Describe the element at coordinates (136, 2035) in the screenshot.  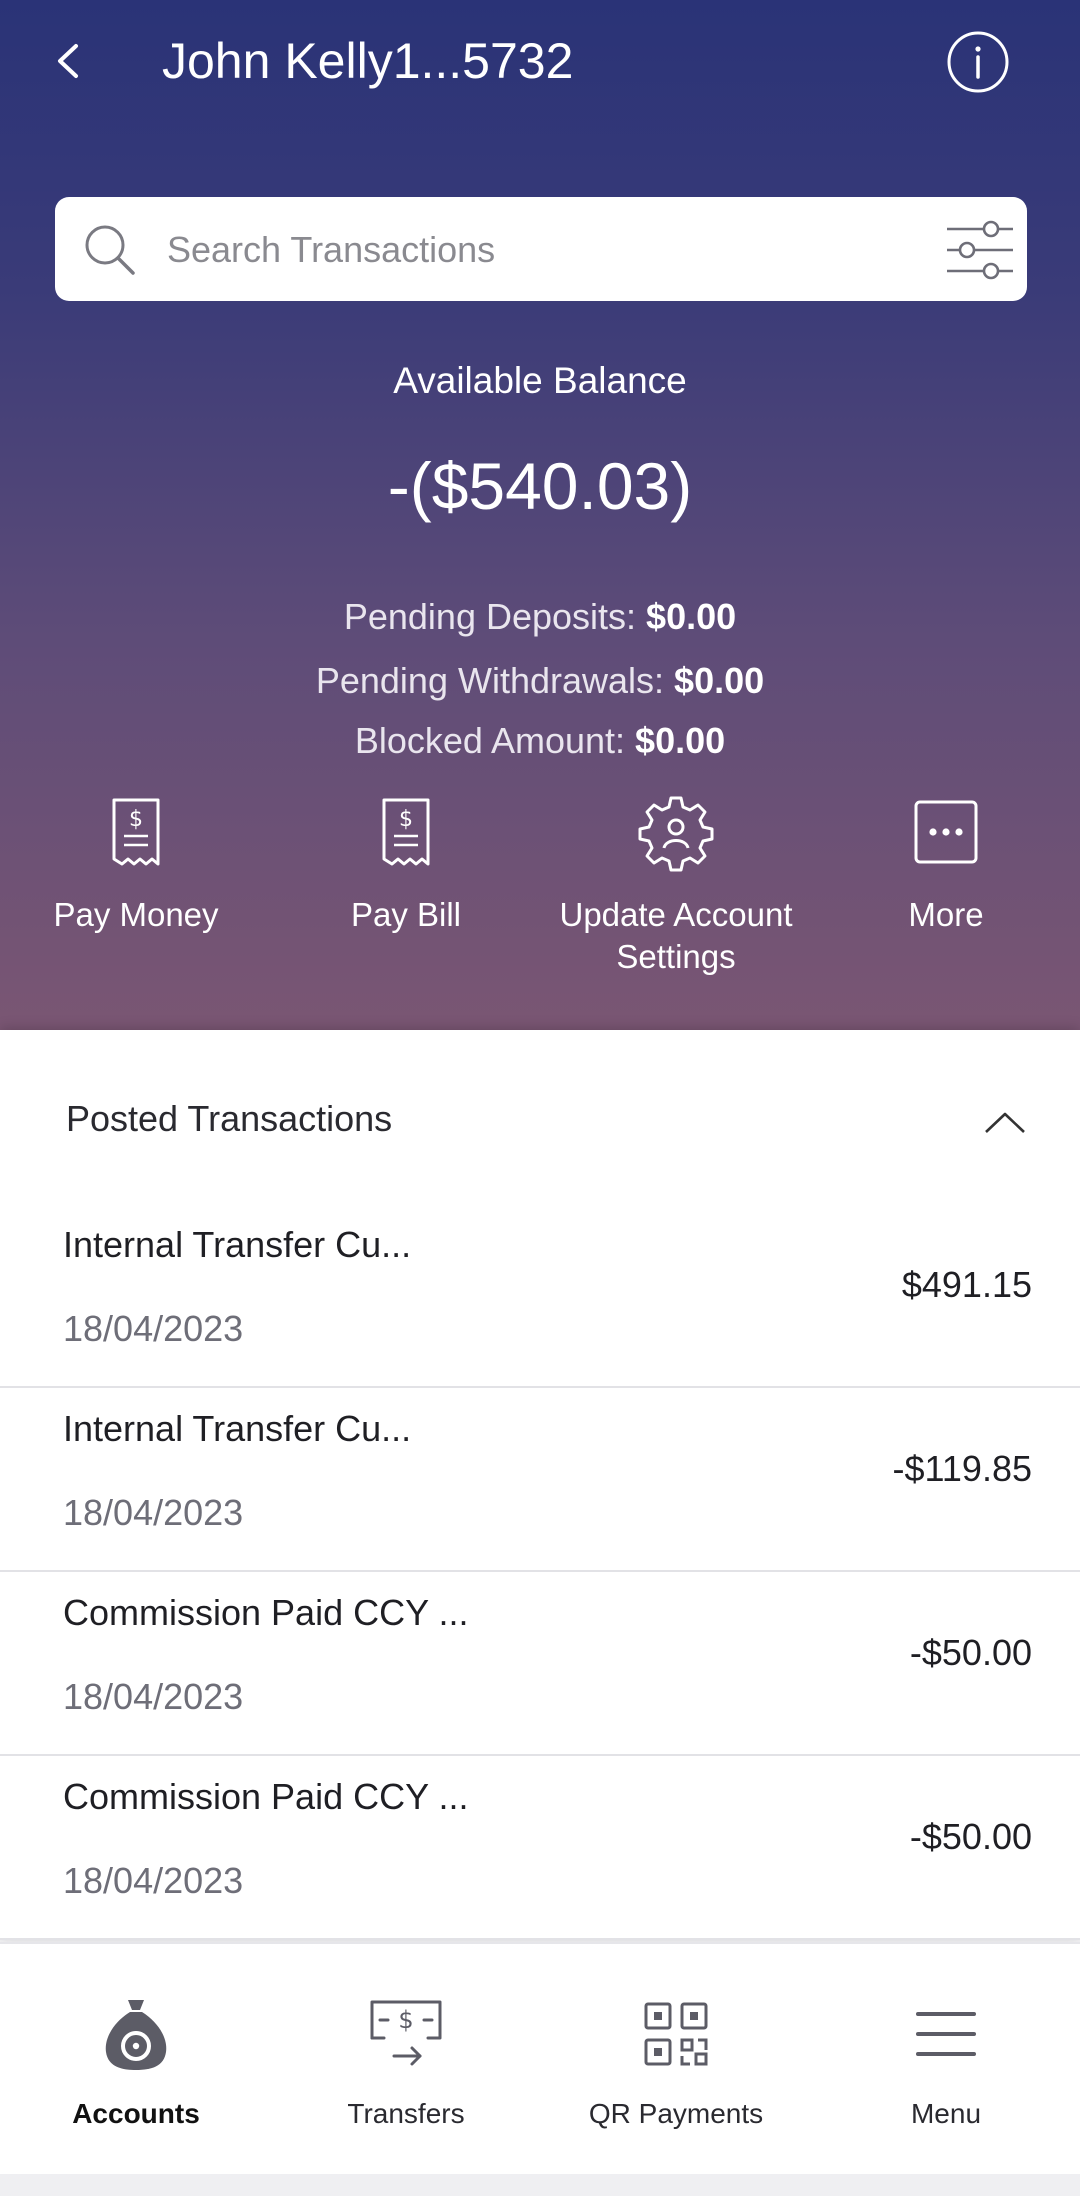
I see `money-bag-icon` at that location.